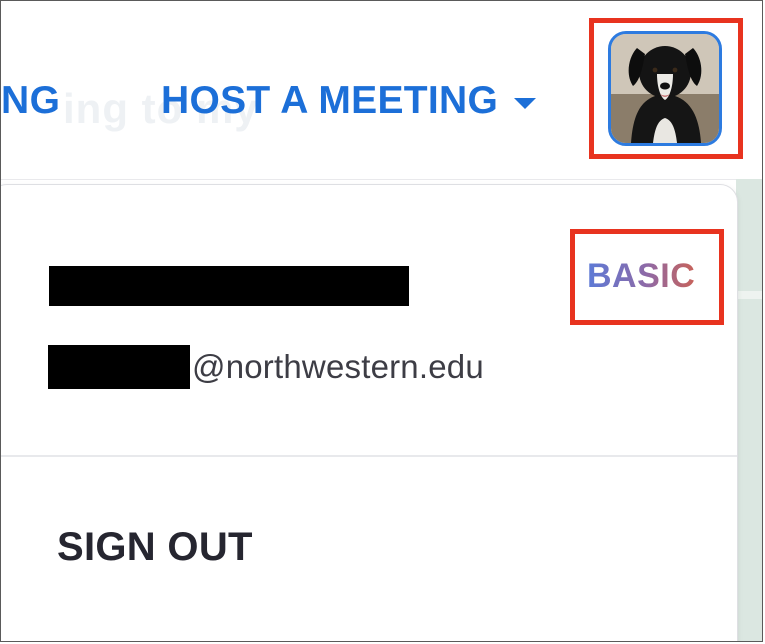 The image size is (765, 644). Describe the element at coordinates (525, 103) in the screenshot. I see `caret-down-icon` at that location.